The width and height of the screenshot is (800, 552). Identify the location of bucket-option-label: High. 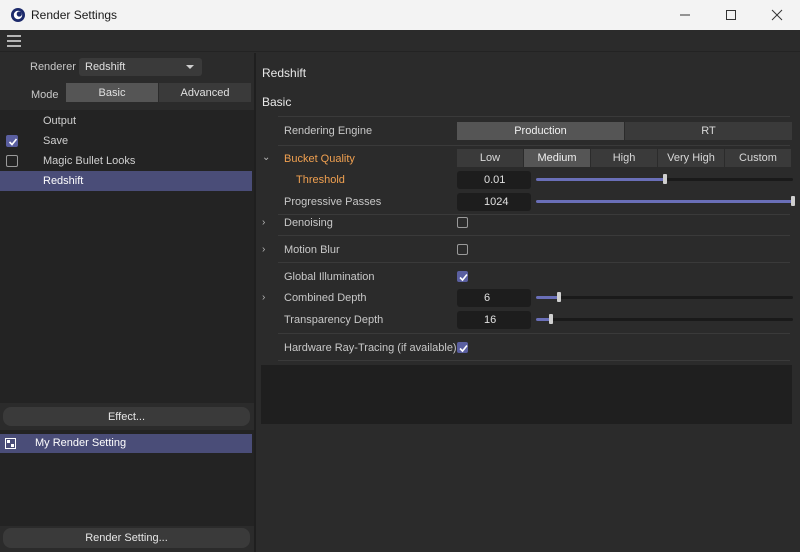
(624, 158).